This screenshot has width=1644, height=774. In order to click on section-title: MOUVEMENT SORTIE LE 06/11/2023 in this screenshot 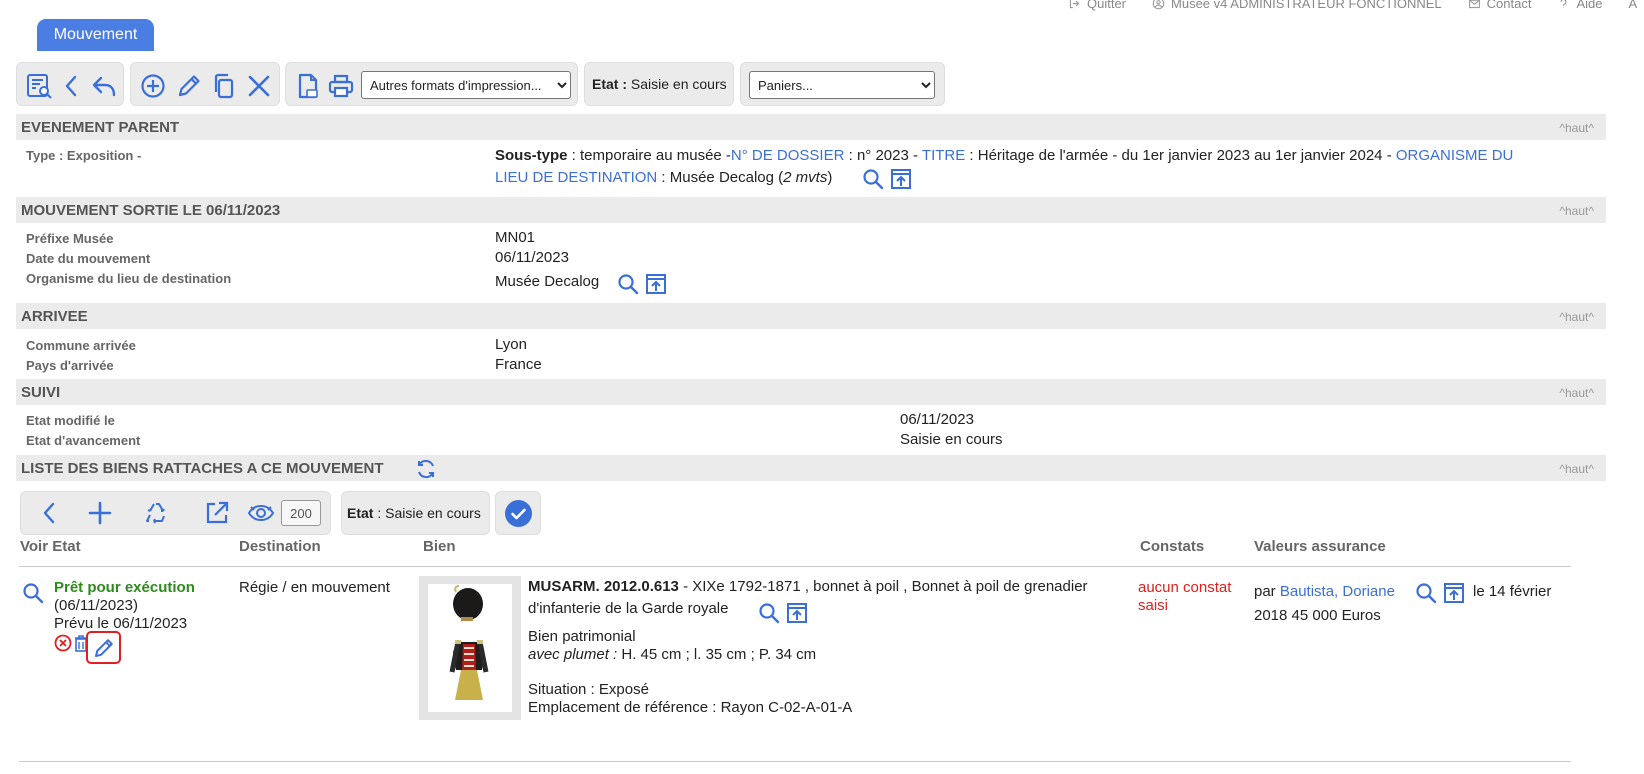, I will do `click(151, 210)`.